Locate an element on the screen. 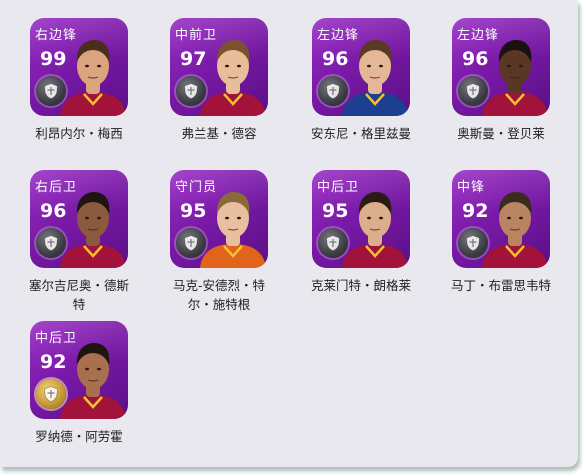  player-card: 右后卫 96 塞尔吉尼奥・德斯特 is located at coordinates (79, 242).